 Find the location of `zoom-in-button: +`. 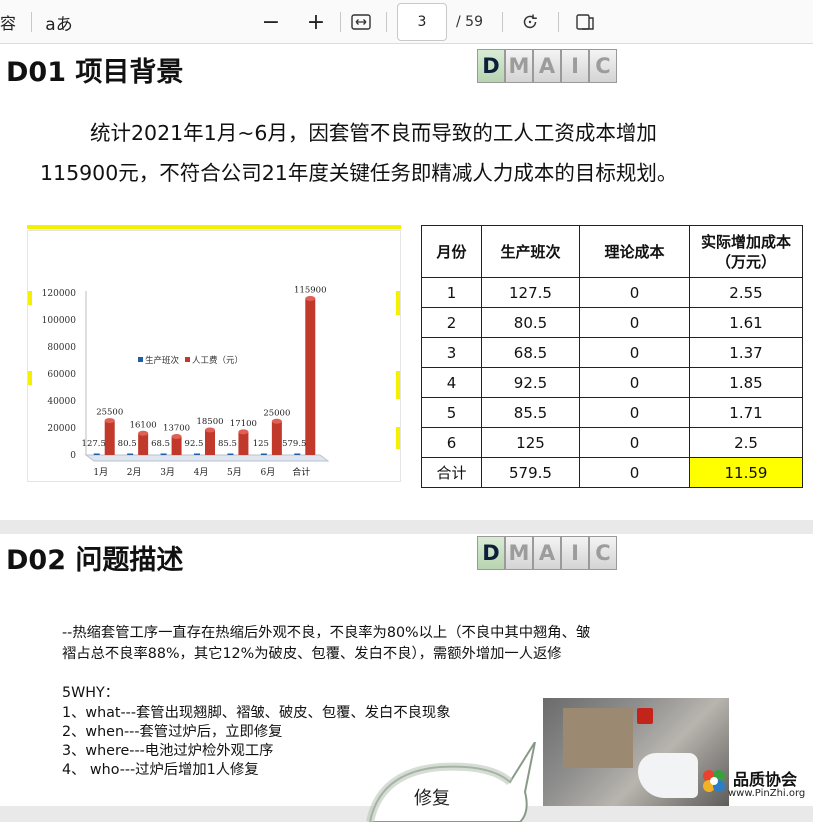

zoom-in-button: + is located at coordinates (316, 22).